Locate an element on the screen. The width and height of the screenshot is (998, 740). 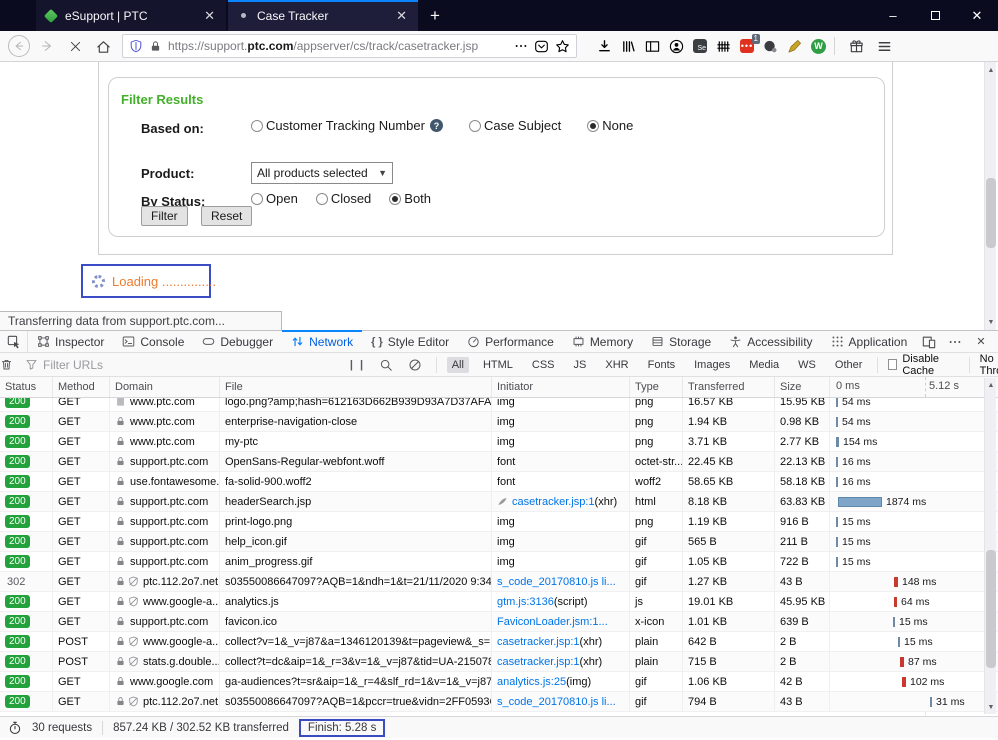
lock-icon is located at coordinates (155, 46).